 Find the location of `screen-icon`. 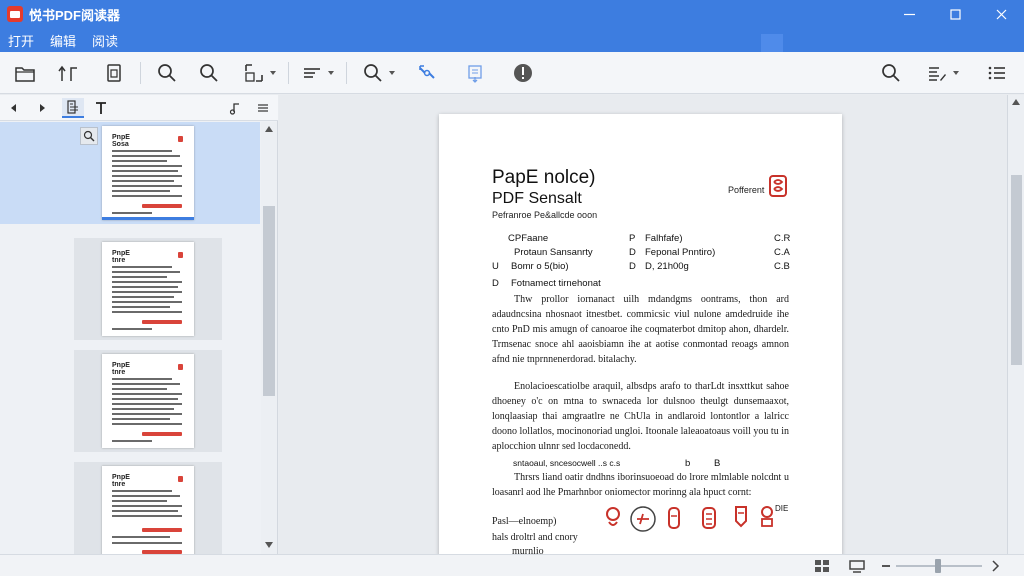

screen-icon is located at coordinates (857, 566).